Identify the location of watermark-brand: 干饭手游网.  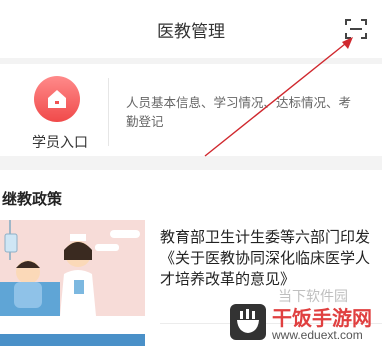
(322, 318).